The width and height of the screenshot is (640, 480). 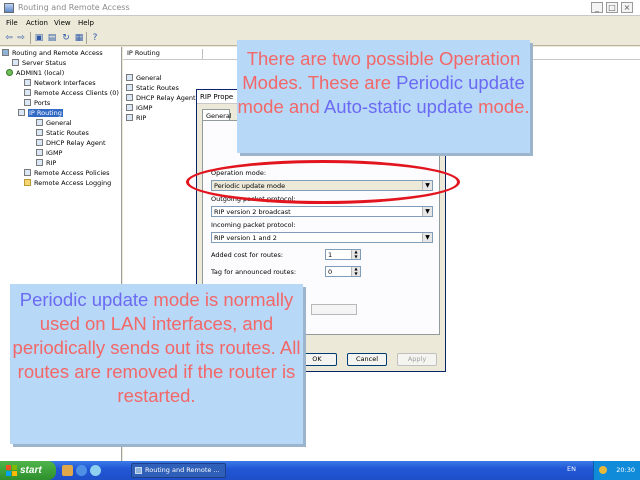 What do you see at coordinates (320, 470) in the screenshot?
I see `taskbar: start Routing and Remote ... EN 20:30` at bounding box center [320, 470].